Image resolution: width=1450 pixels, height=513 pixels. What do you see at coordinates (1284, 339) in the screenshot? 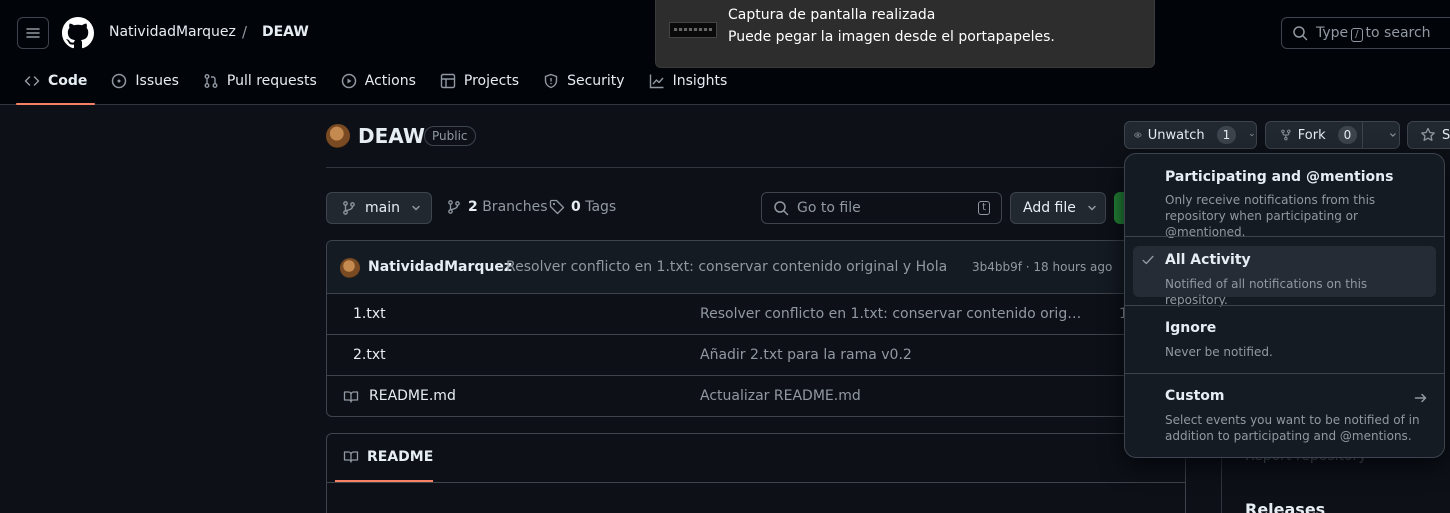
I see `menu-item-ignore: Ignore Never be notified.` at bounding box center [1284, 339].